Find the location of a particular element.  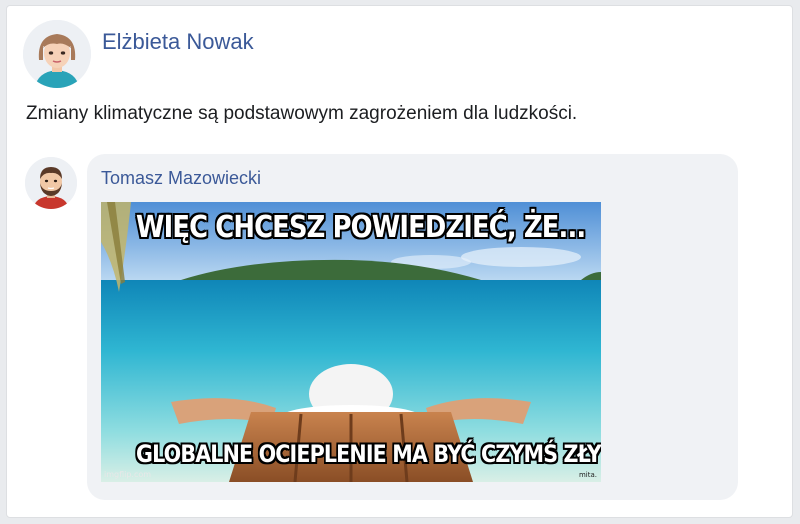

comment-author-avatar is located at coordinates (51, 183).